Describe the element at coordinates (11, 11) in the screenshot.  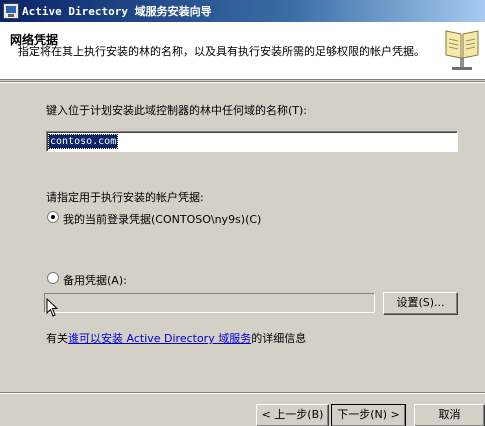
I see `app-window-icon` at that location.